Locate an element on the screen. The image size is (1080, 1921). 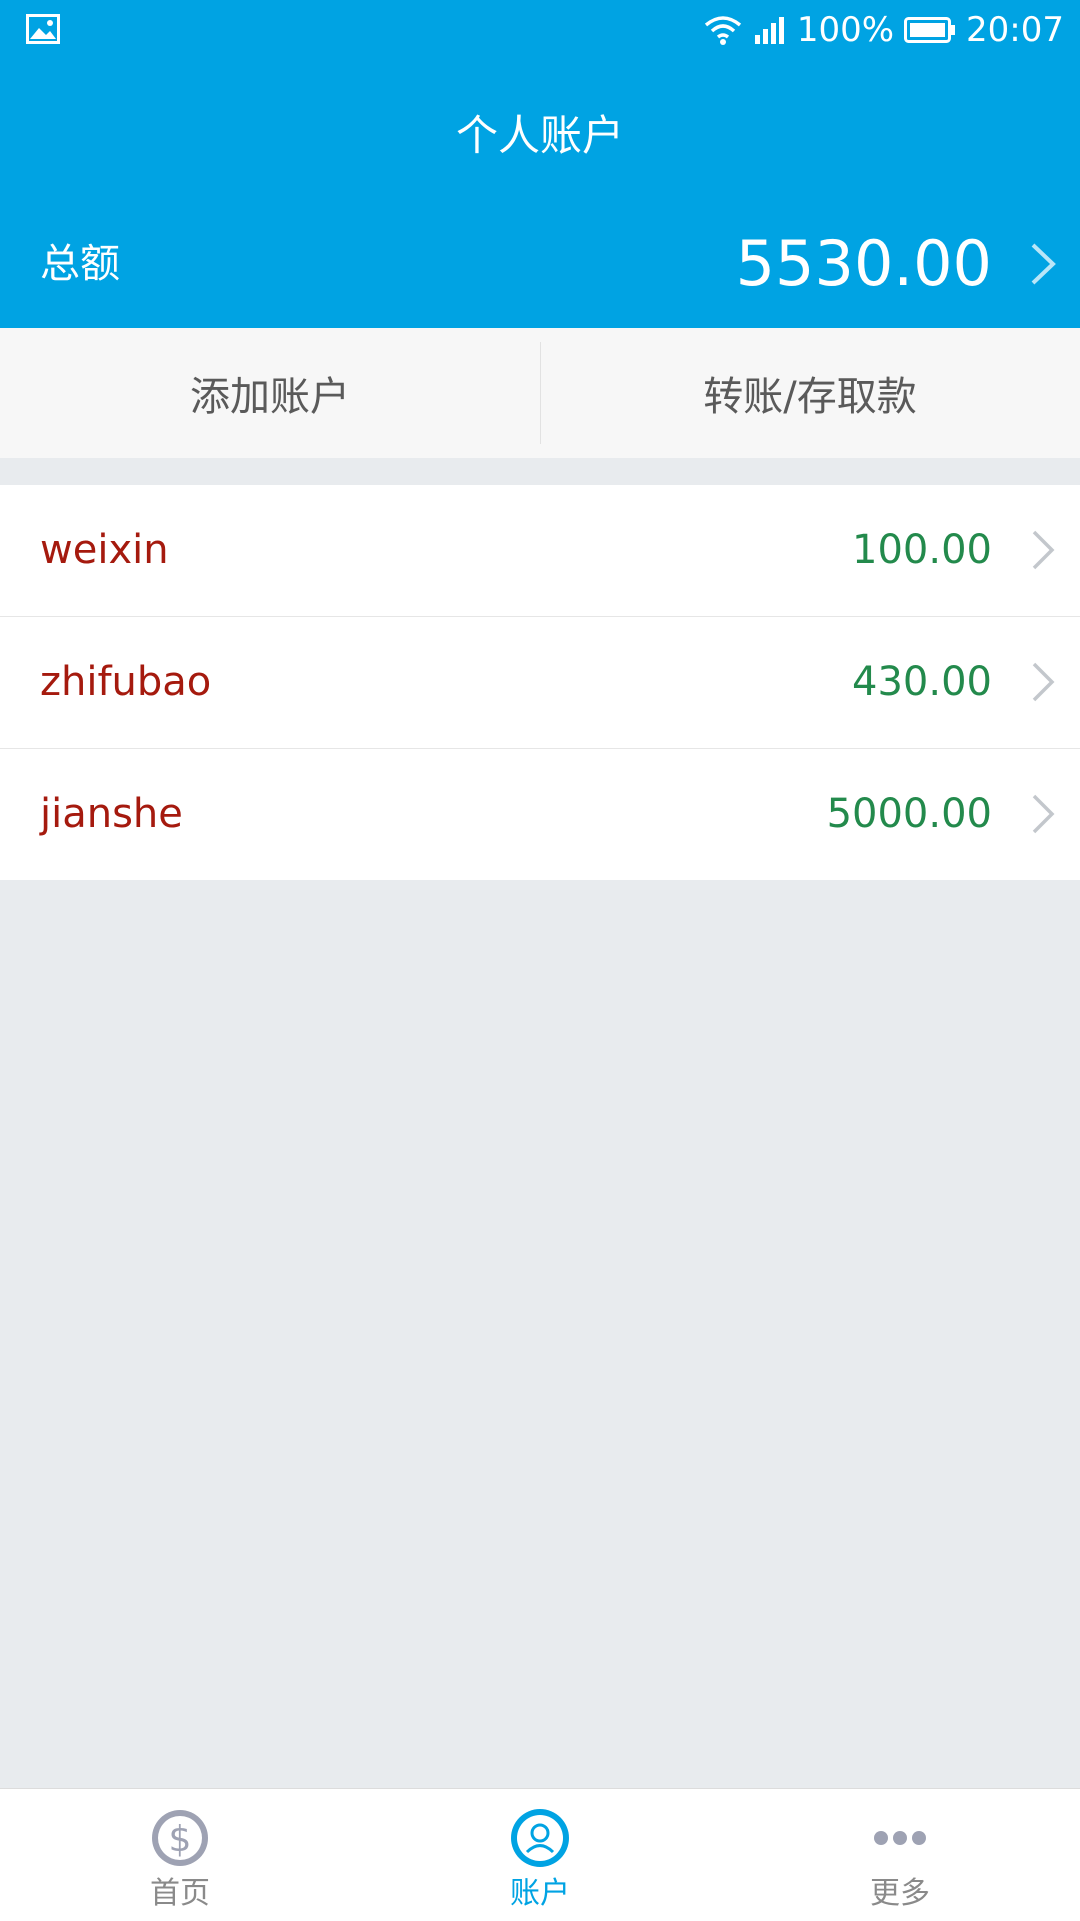
account-amount: 100.00 is located at coordinates (922, 550).